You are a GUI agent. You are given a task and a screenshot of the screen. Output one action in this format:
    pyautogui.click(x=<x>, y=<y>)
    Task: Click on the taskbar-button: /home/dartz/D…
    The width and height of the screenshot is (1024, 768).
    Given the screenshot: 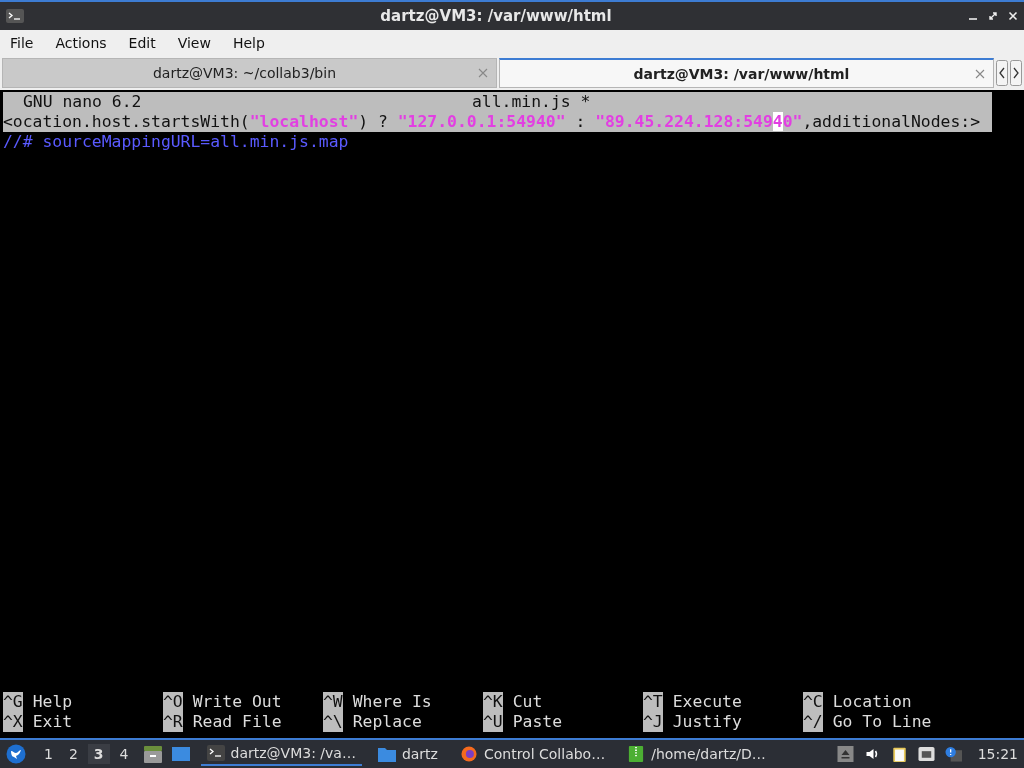 What is the action you would take?
    pyautogui.click(x=696, y=754)
    